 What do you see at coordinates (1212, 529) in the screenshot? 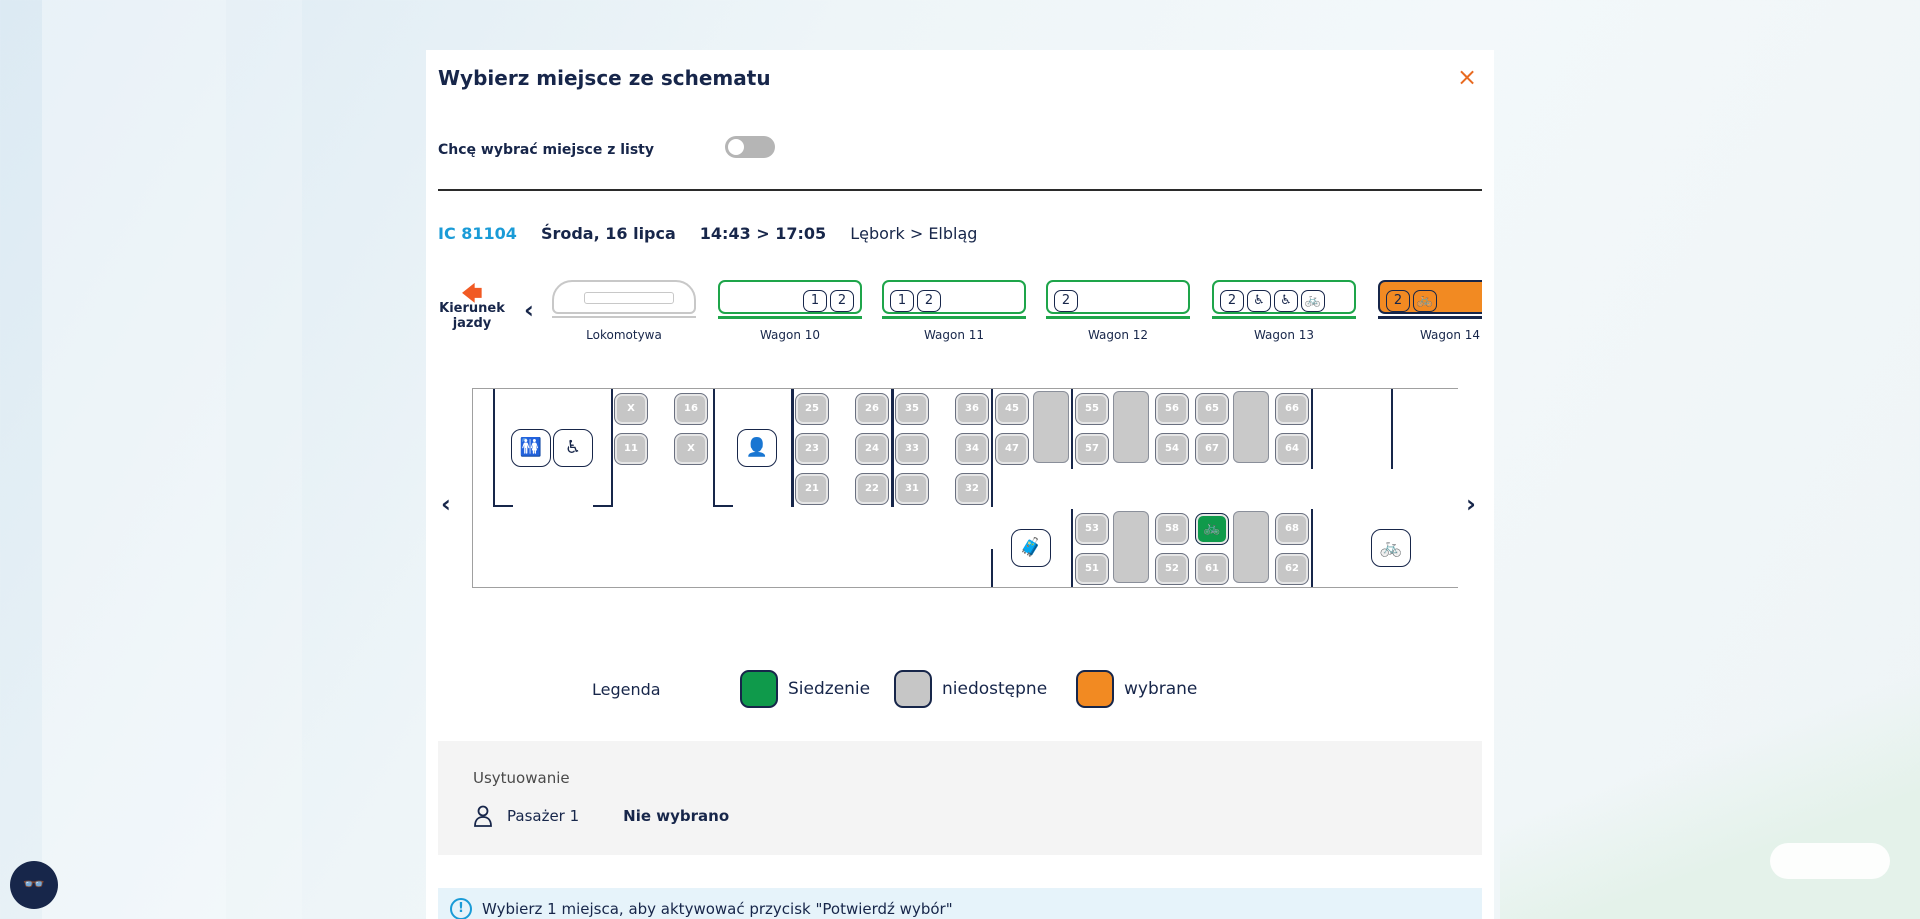
I see `seat-bicycle-available: 🚲` at bounding box center [1212, 529].